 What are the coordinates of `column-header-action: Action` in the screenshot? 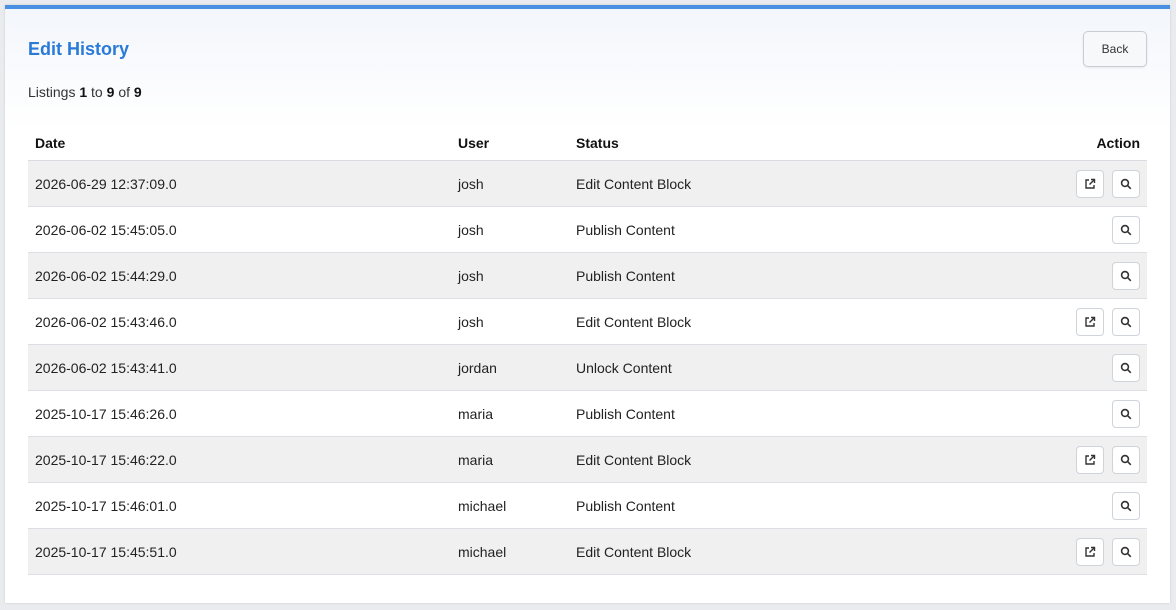 It's located at (1031, 143).